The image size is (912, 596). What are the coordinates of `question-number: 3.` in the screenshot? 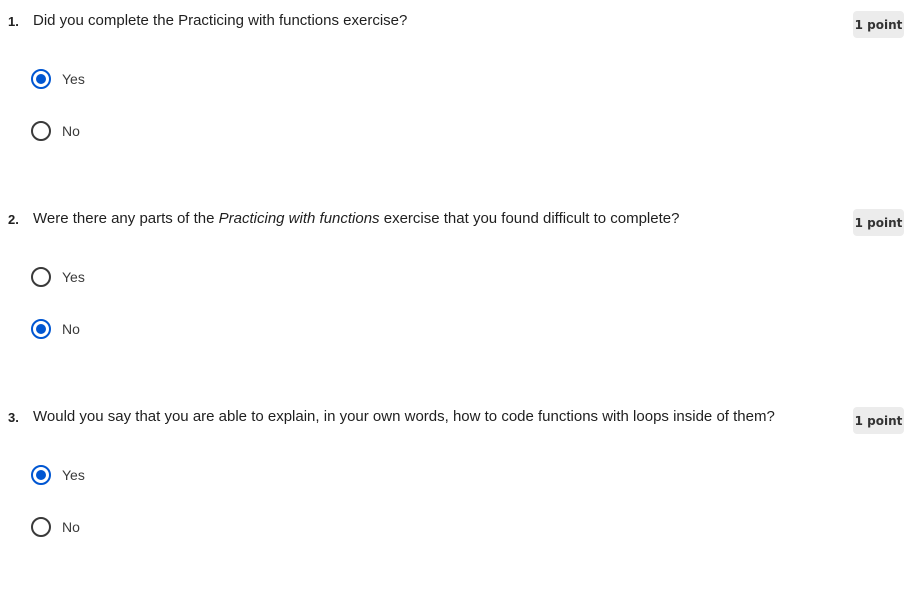 It's located at (13, 417).